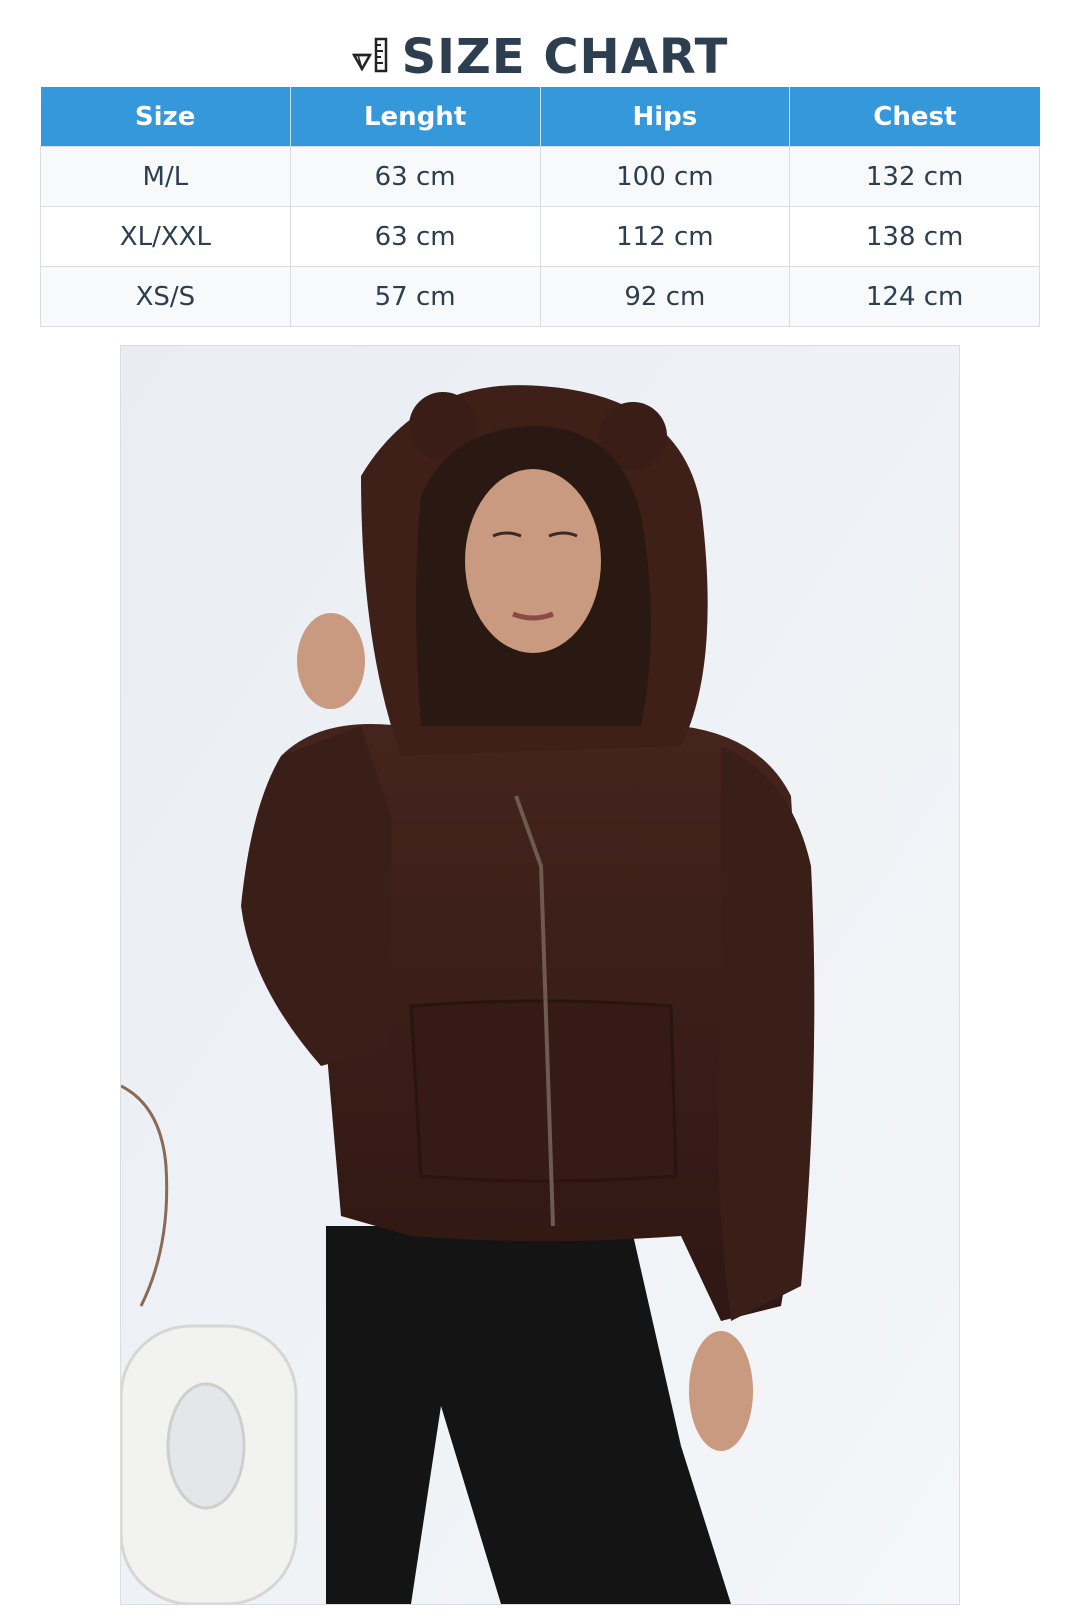 The image size is (1080, 1620). Describe the element at coordinates (914, 236) in the screenshot. I see `chest-cell: 138 cm` at that location.